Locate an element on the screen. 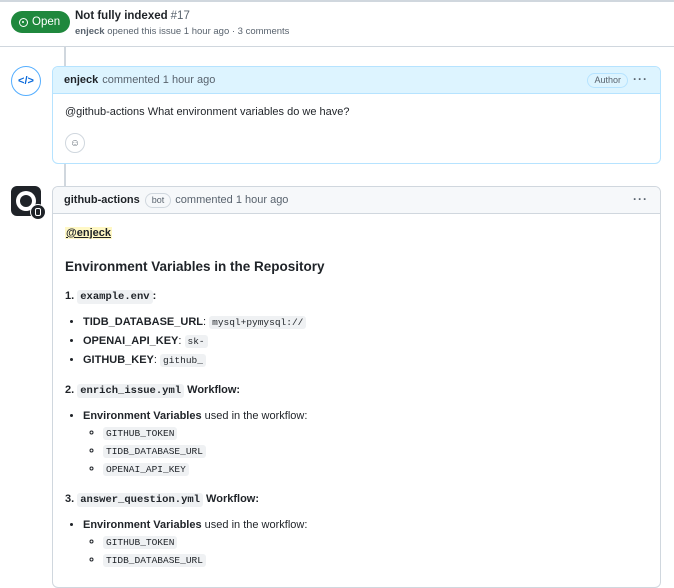 The width and height of the screenshot is (674, 588). section-2-title: 2. enrich_issue.yml Workflow: is located at coordinates (355, 391).